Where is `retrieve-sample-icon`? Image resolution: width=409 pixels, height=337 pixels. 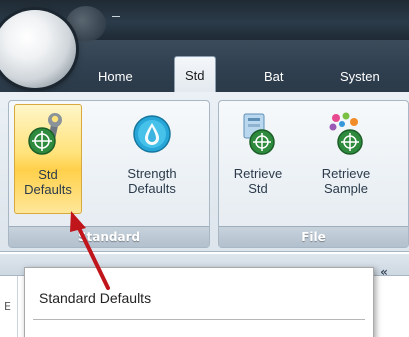 retrieve-sample-icon is located at coordinates (346, 133).